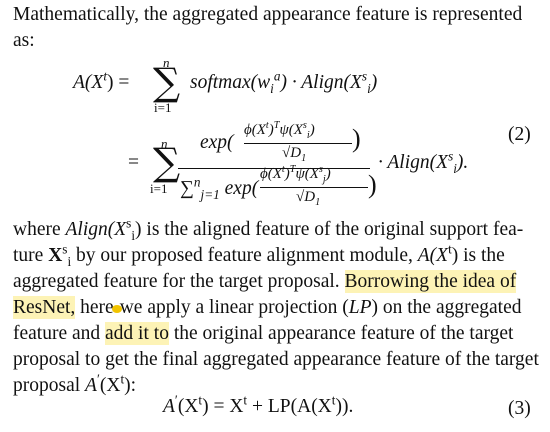 This screenshot has width=550, height=432. Describe the element at coordinates (295, 174) in the screenshot. I see `eq2-den-inner-top: ϕ(Xt)Tψ(Xsj)` at that location.